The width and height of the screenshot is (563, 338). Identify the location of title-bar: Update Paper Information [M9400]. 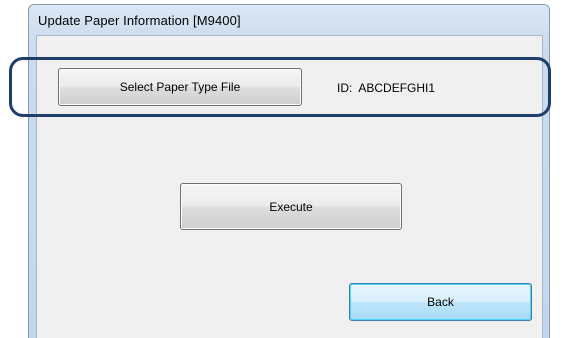
(289, 20).